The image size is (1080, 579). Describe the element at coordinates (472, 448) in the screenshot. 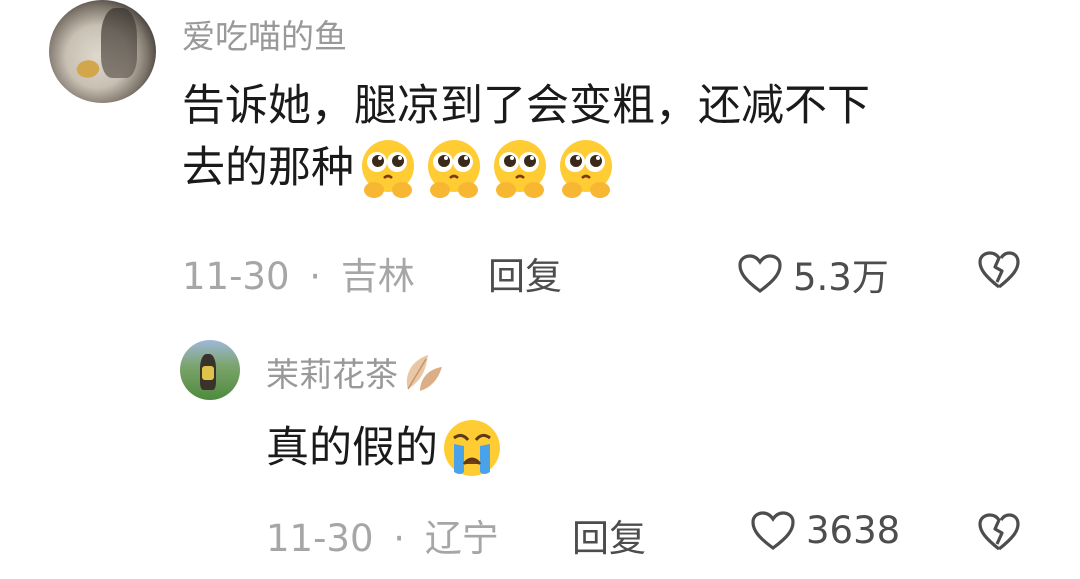

I see `crying-face-icon` at that location.